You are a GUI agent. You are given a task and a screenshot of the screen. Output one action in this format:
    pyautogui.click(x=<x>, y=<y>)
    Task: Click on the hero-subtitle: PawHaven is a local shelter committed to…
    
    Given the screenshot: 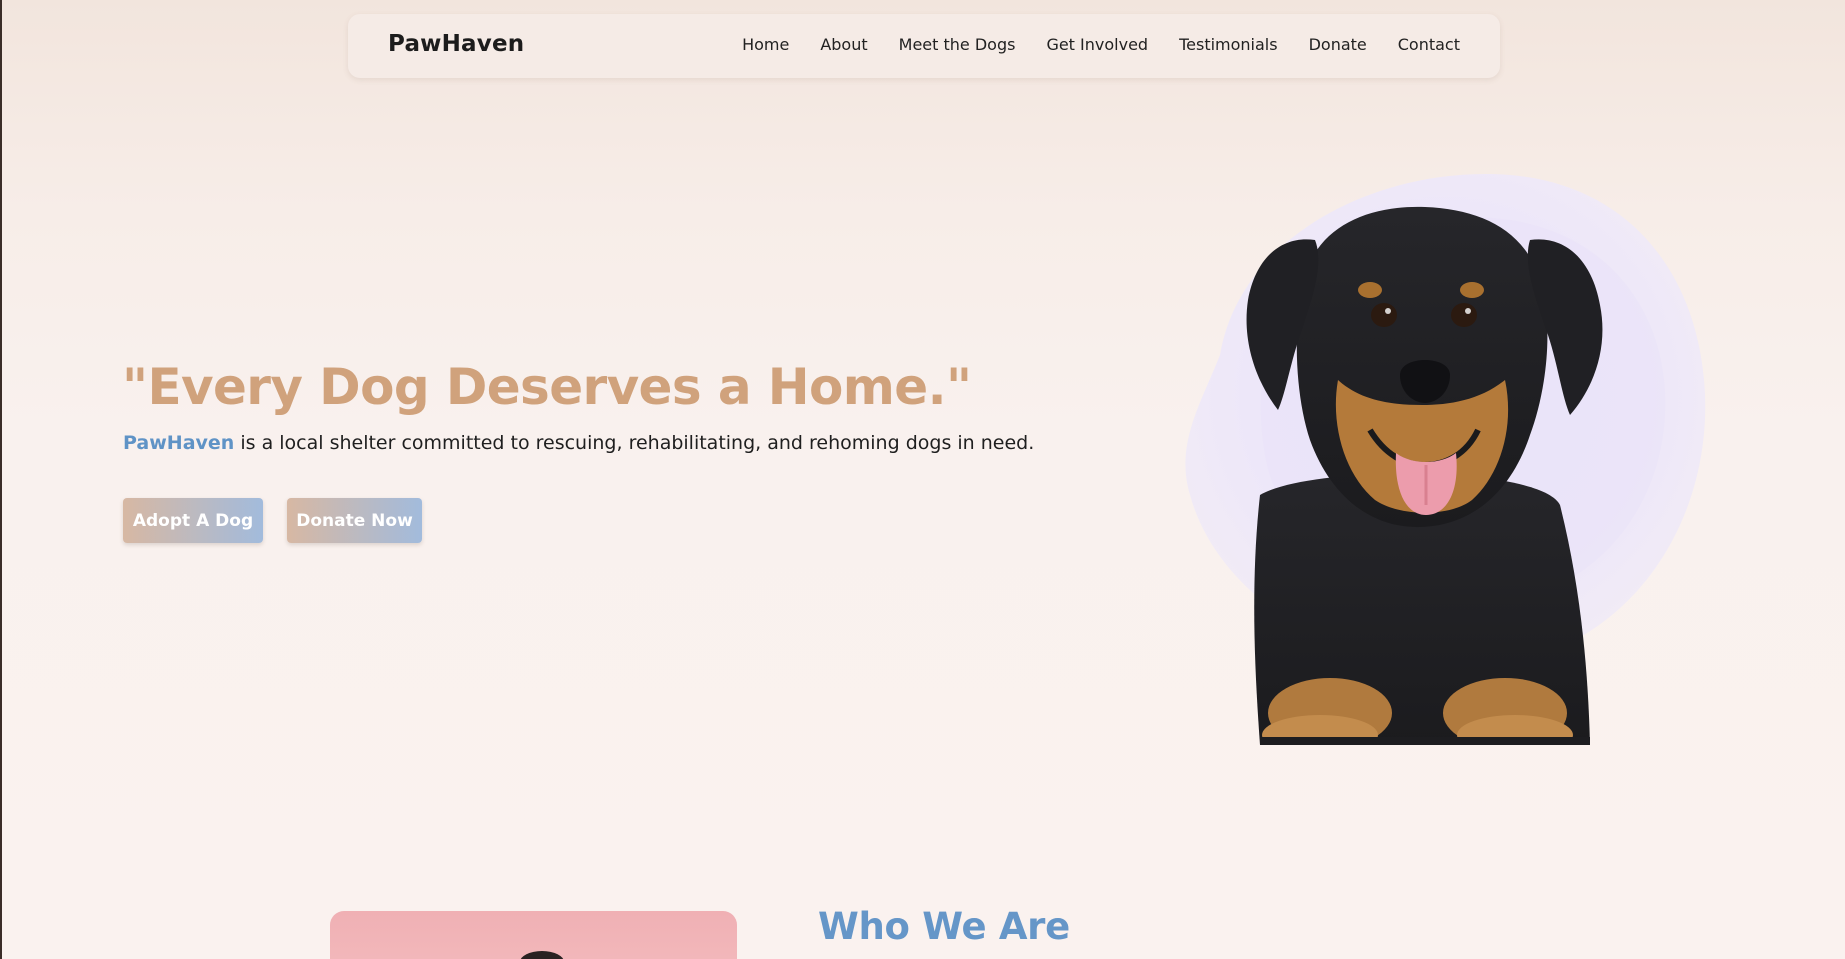 What is the action you would take?
    pyautogui.click(x=578, y=443)
    